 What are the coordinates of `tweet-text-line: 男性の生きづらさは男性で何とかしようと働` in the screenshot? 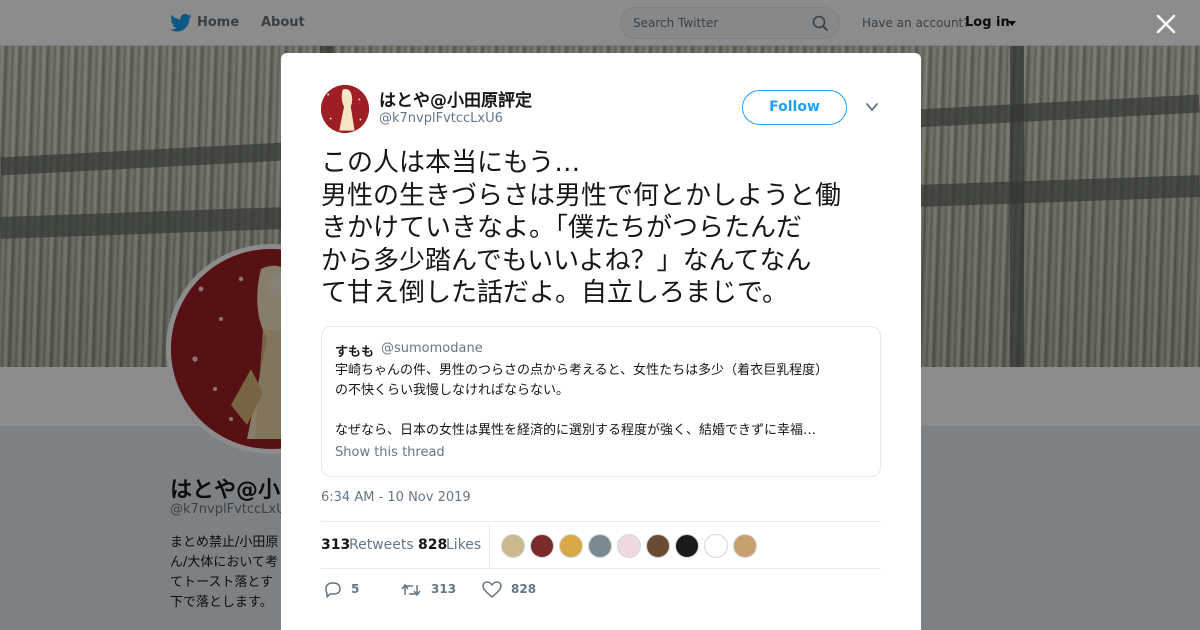 It's located at (581, 195).